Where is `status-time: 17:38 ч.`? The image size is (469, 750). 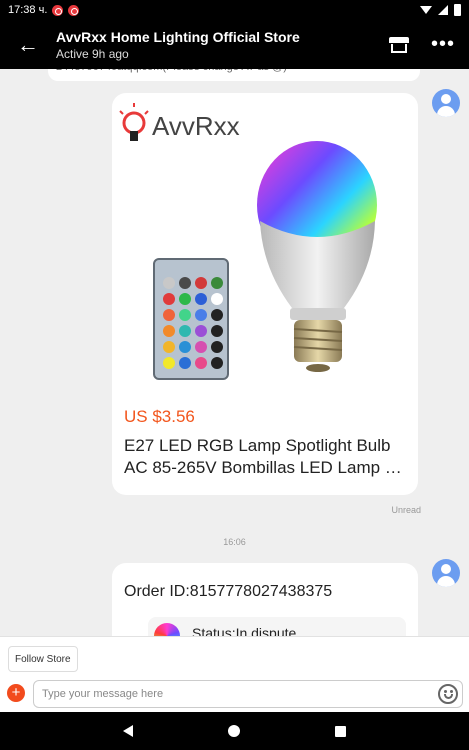
status-time: 17:38 ч. is located at coordinates (28, 10).